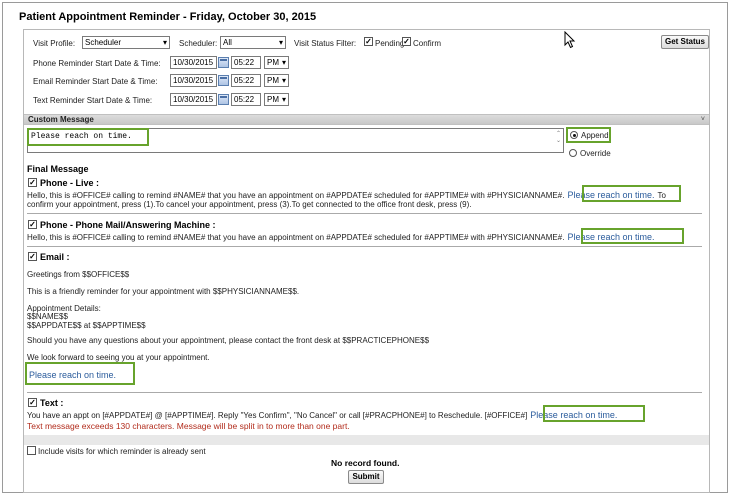 This screenshot has height=495, width=730. I want to click on text-label: Text :, so click(52, 403).